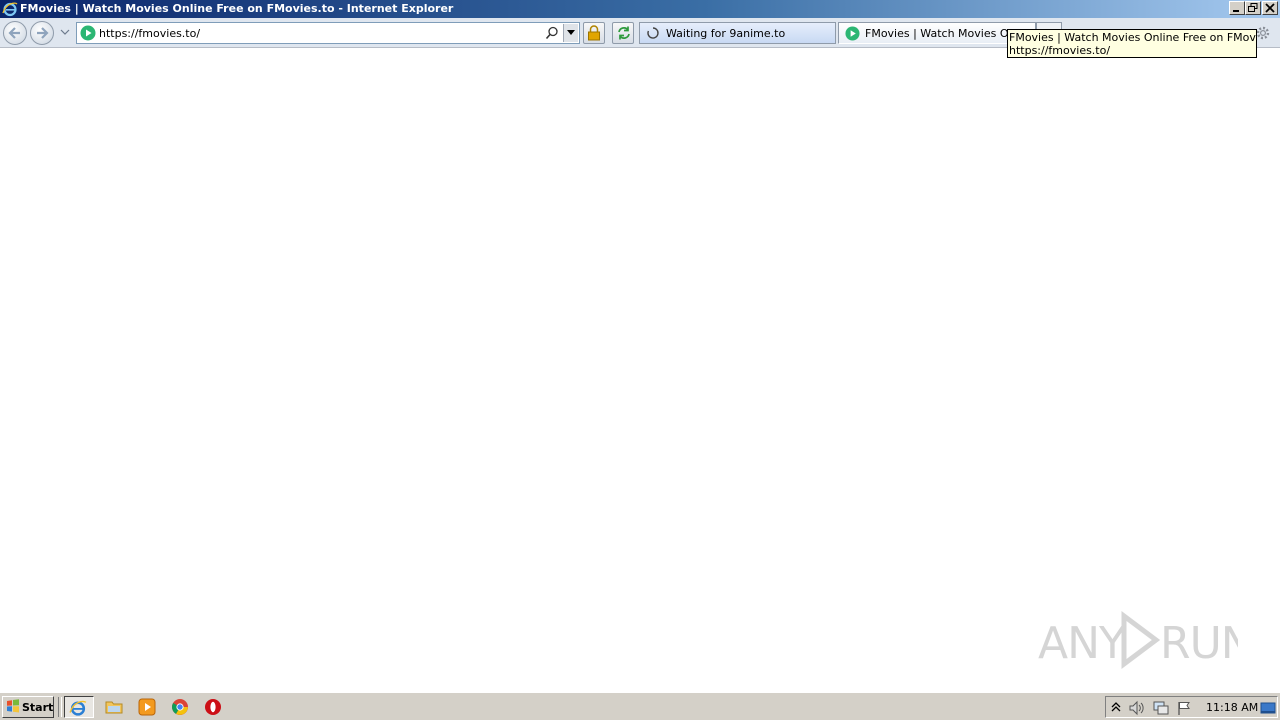 Image resolution: width=1280 pixels, height=720 pixels. I want to click on tab-9anime: Waiting for 9anime.to, so click(737, 33).